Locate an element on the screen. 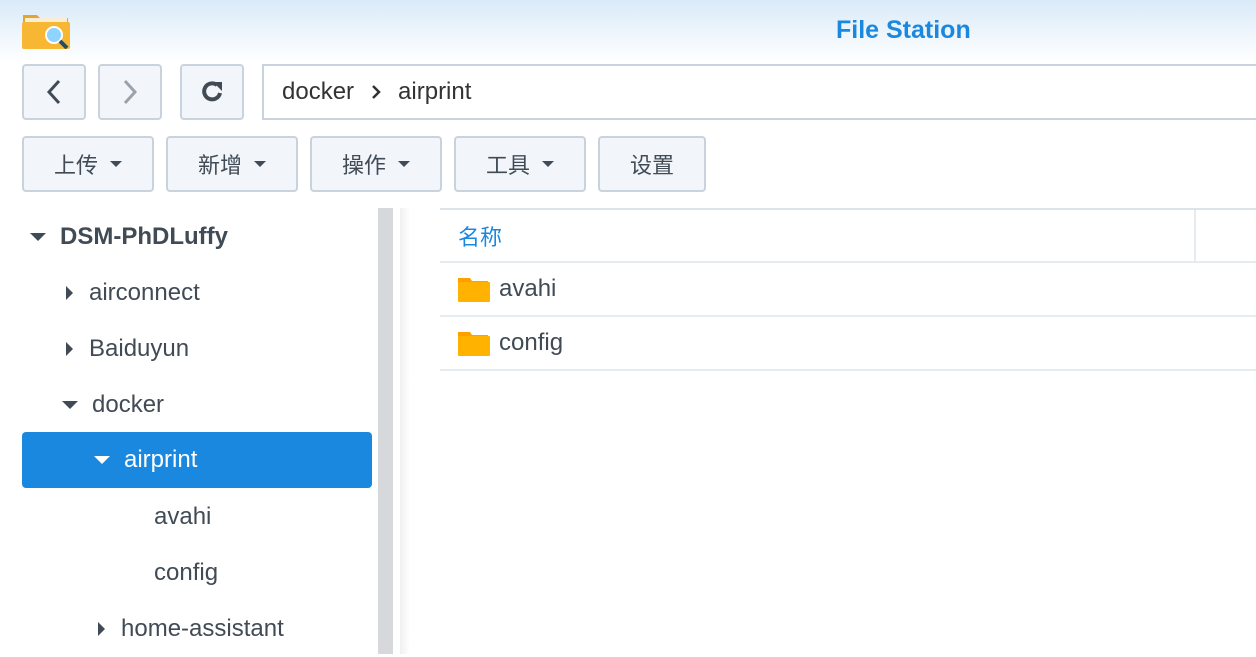 The height and width of the screenshot is (657, 1256). tree-item-config: config is located at coordinates (186, 573).